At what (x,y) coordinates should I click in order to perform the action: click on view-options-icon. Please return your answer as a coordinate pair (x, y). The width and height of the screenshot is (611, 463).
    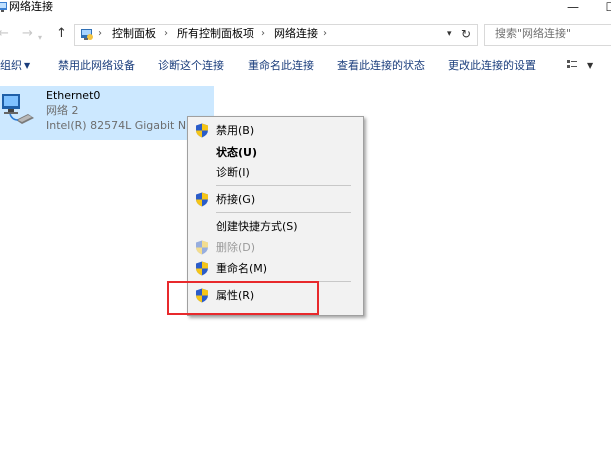
    Looking at the image, I should click on (572, 65).